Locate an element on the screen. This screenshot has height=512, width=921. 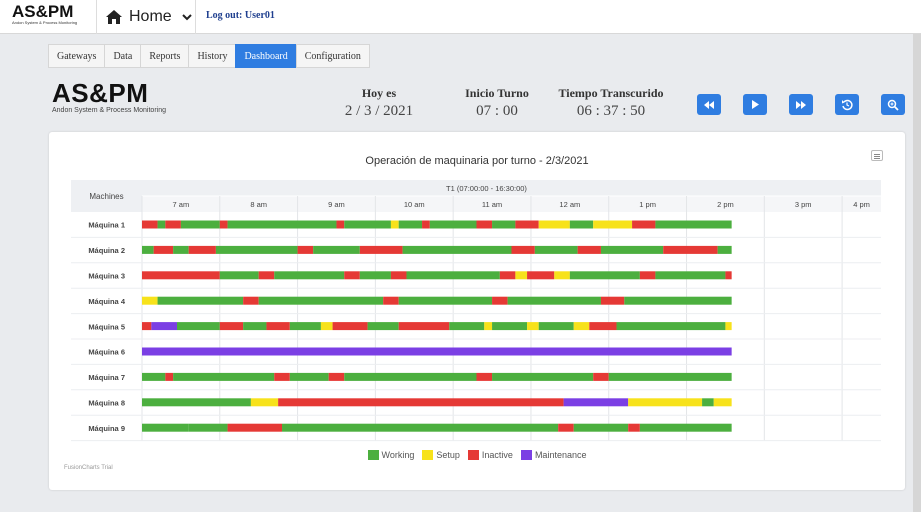
today-value: 2 / 3 / 2021 is located at coordinates (379, 111).